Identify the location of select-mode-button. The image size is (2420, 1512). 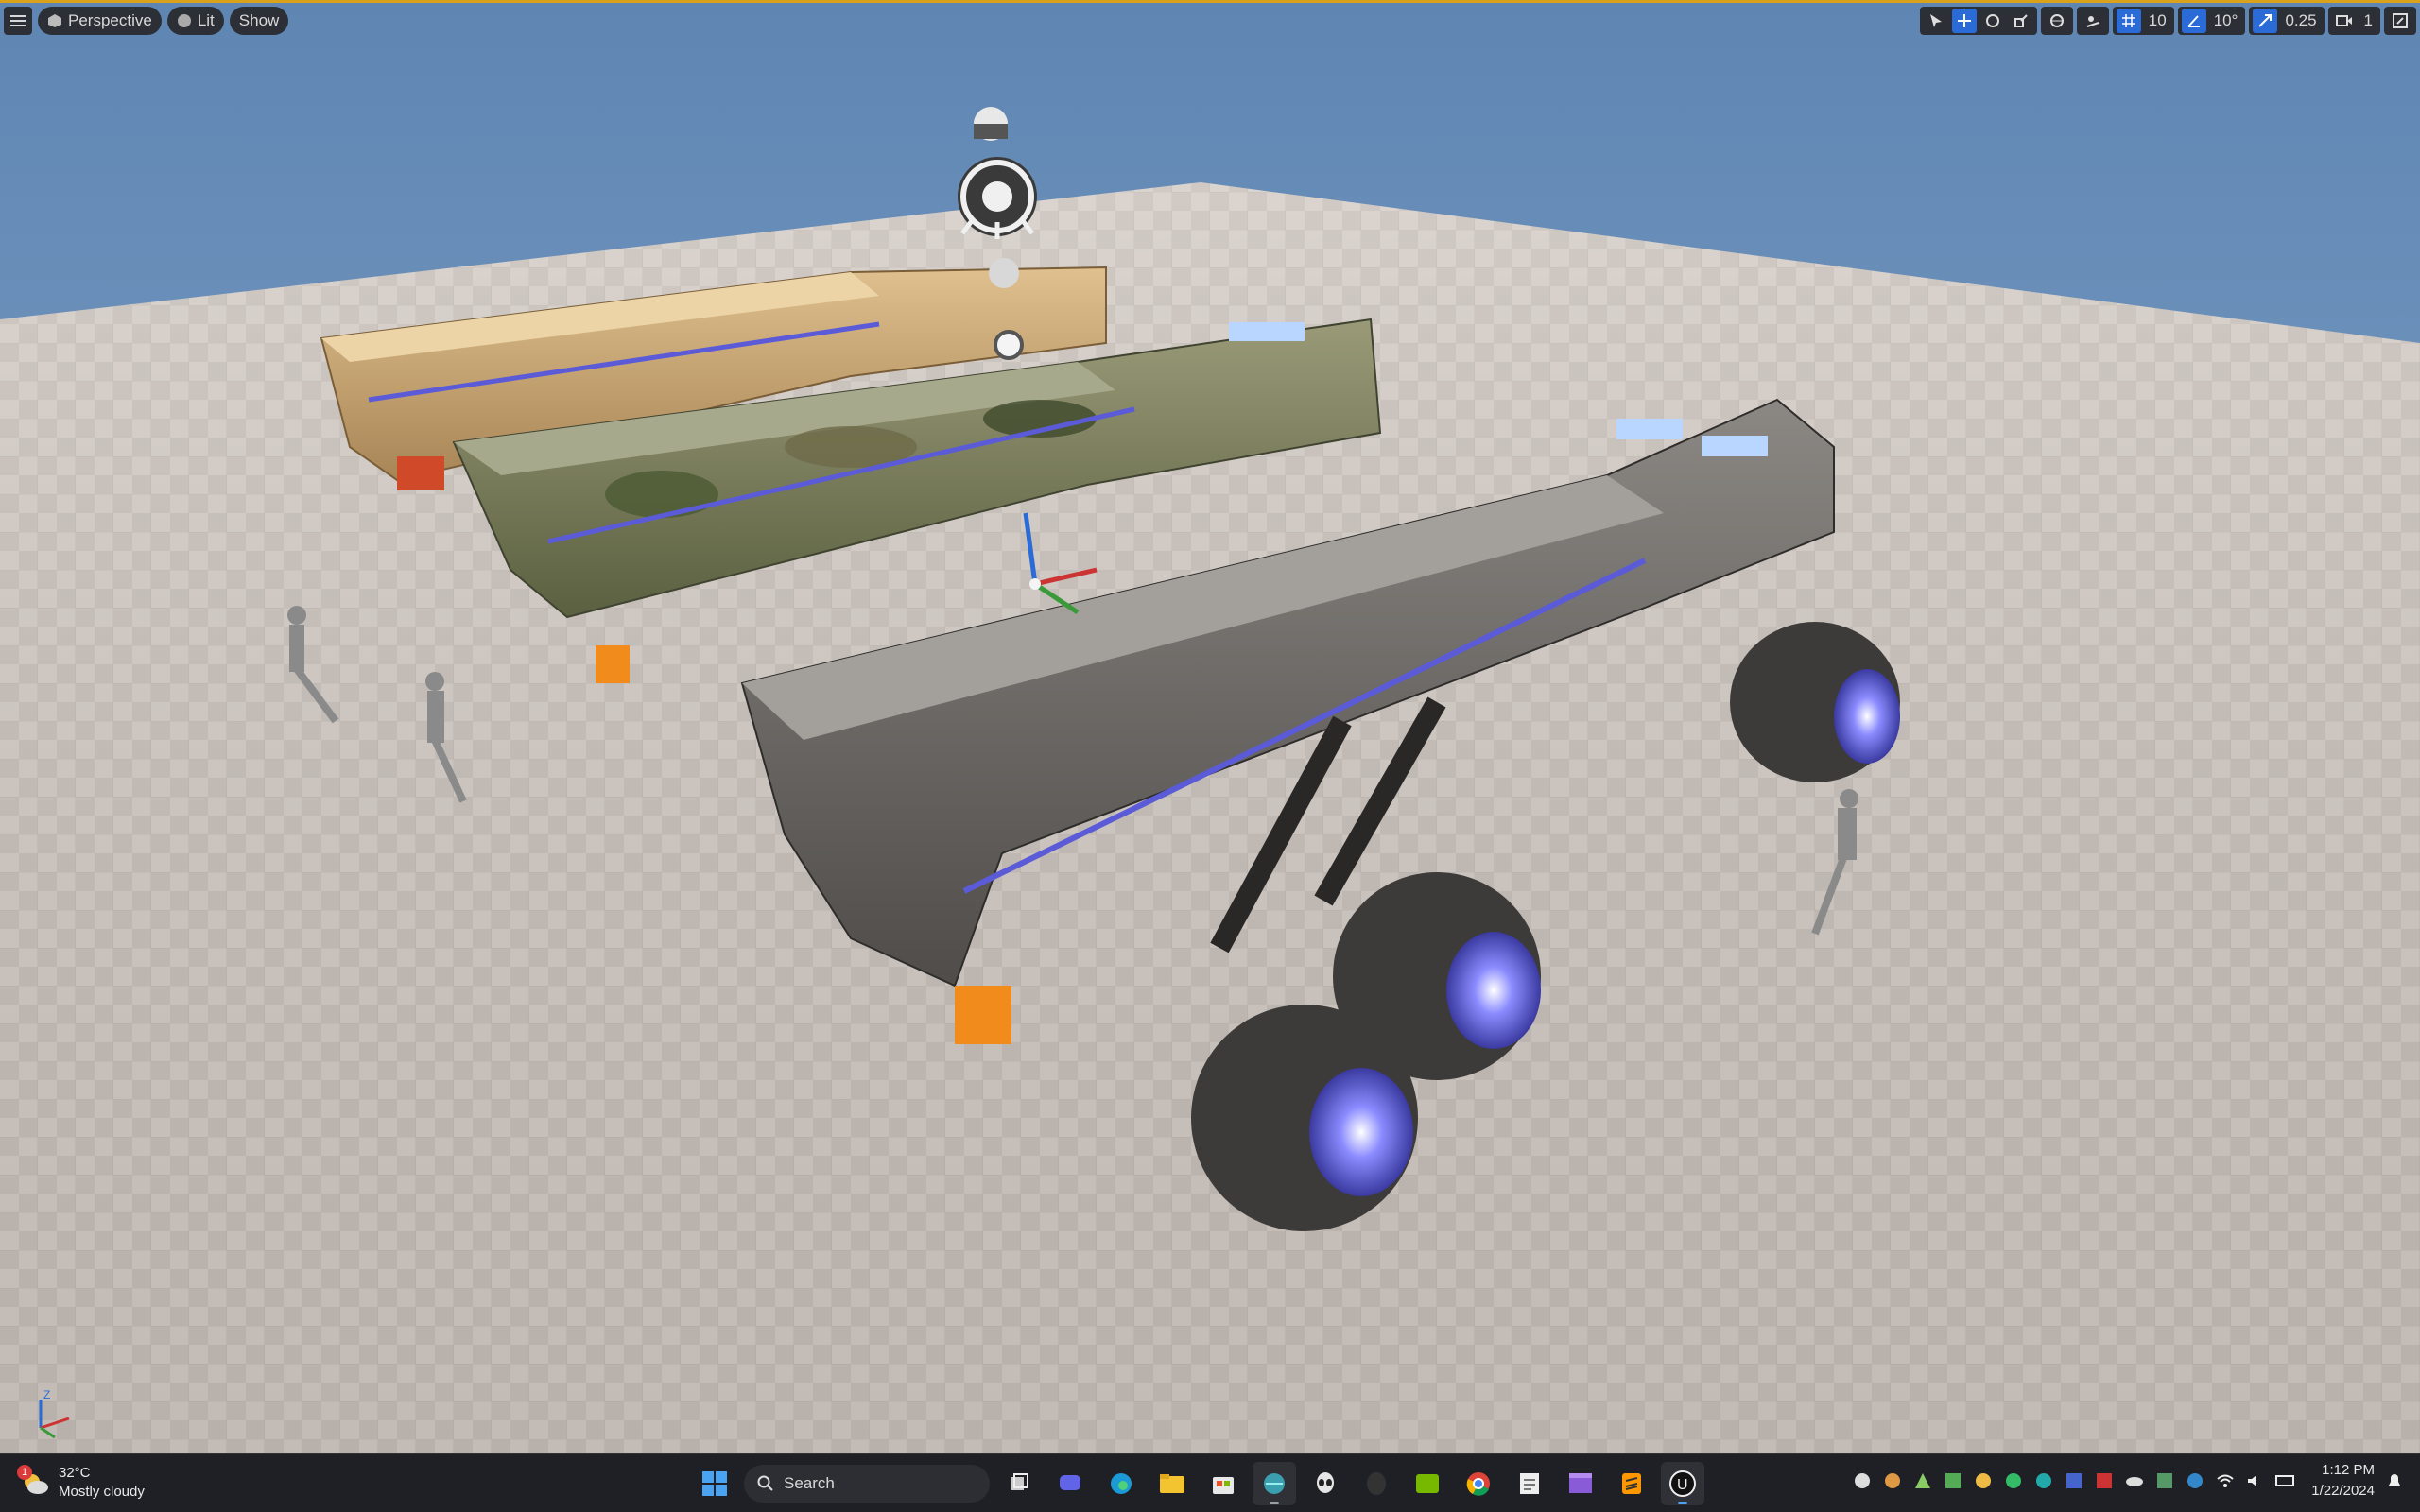
(1936, 21).